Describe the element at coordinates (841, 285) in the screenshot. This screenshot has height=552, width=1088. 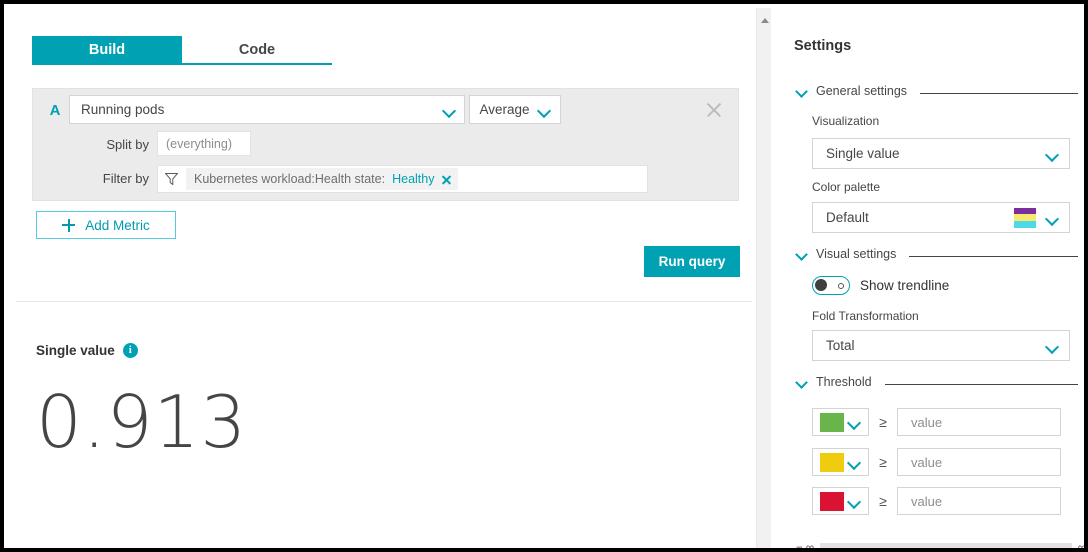
I see `toggle-off-dot-icon` at that location.